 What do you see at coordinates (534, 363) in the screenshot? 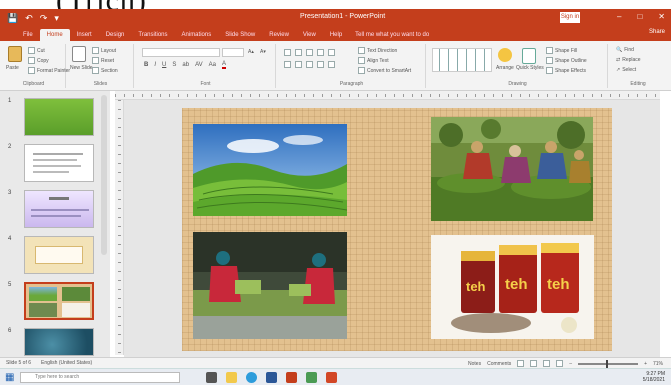
I see `slide-sorter-icon` at bounding box center [534, 363].